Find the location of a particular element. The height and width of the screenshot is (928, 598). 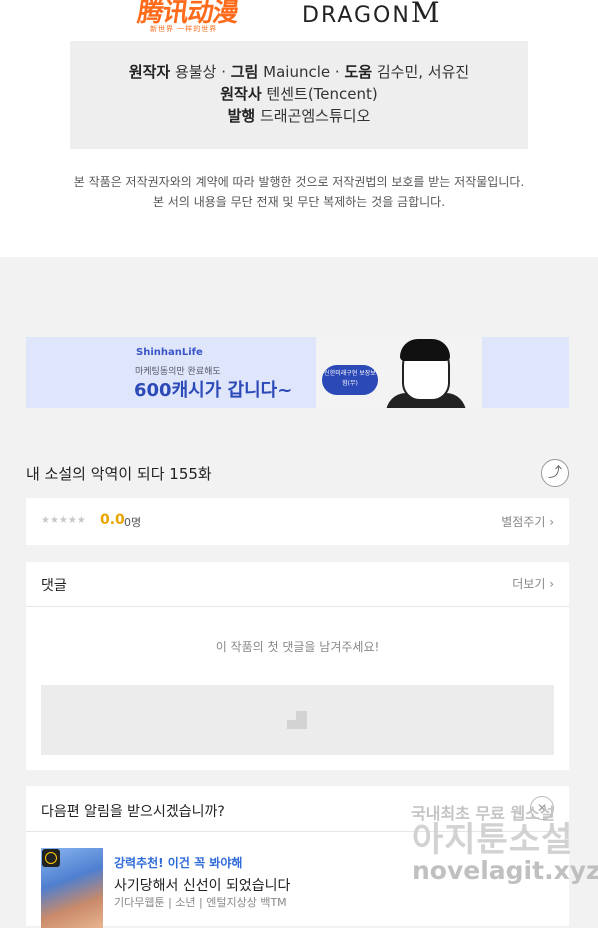

clock-icon is located at coordinates (51, 858).